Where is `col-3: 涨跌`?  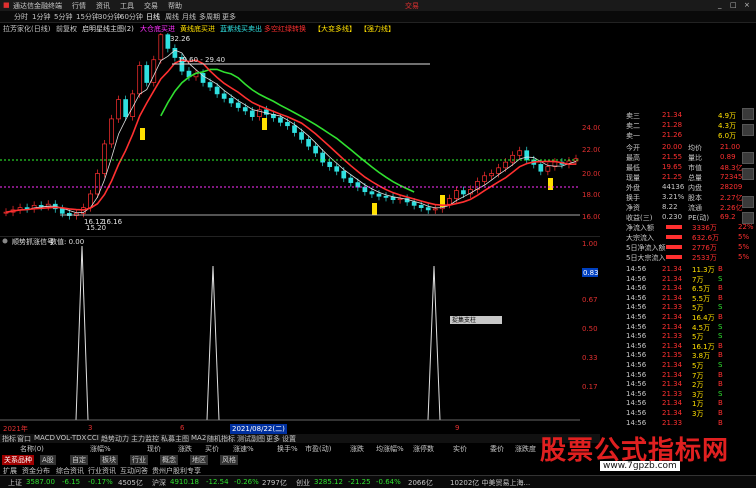 col-3: 涨跌 is located at coordinates (185, 449).